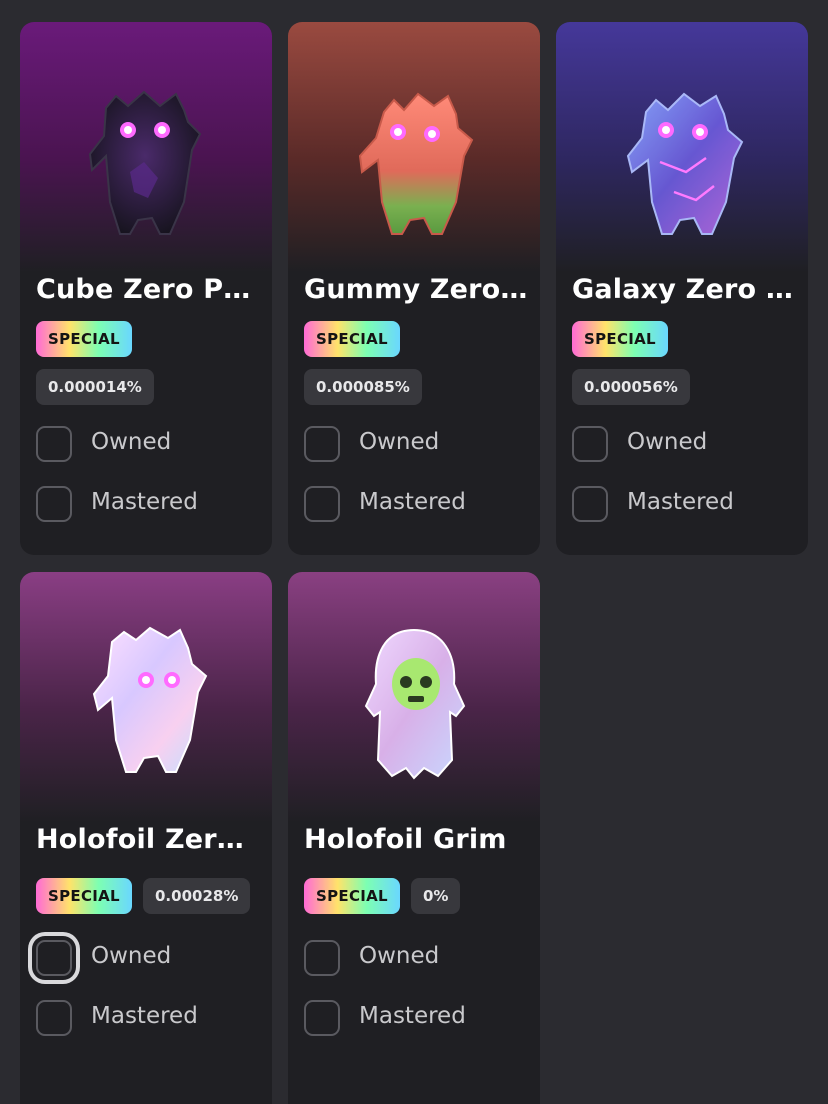 The width and height of the screenshot is (828, 1104). I want to click on collectible-card: Holofoil Grim SPECIAL 0% Owned Mastered, so click(414, 838).